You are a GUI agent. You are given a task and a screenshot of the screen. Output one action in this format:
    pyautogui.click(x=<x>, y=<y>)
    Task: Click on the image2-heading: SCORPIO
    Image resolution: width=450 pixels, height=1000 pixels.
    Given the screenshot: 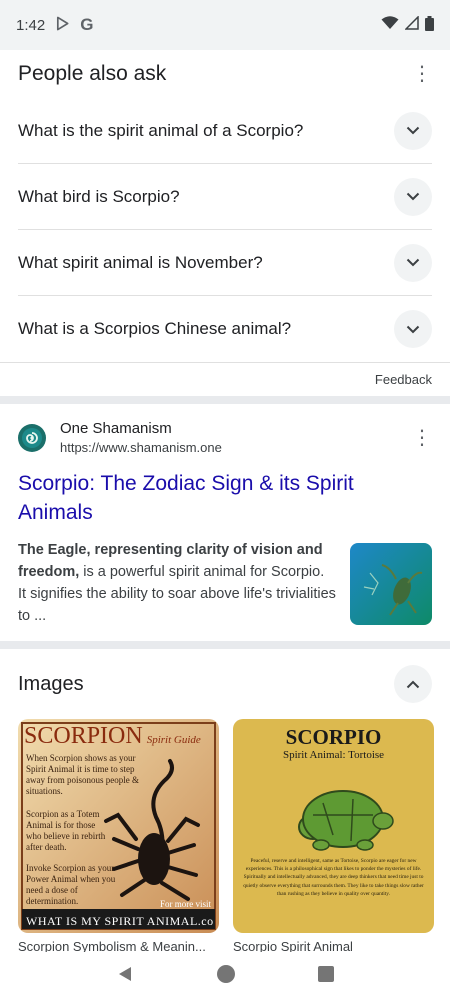 What is the action you would take?
    pyautogui.click(x=333, y=737)
    